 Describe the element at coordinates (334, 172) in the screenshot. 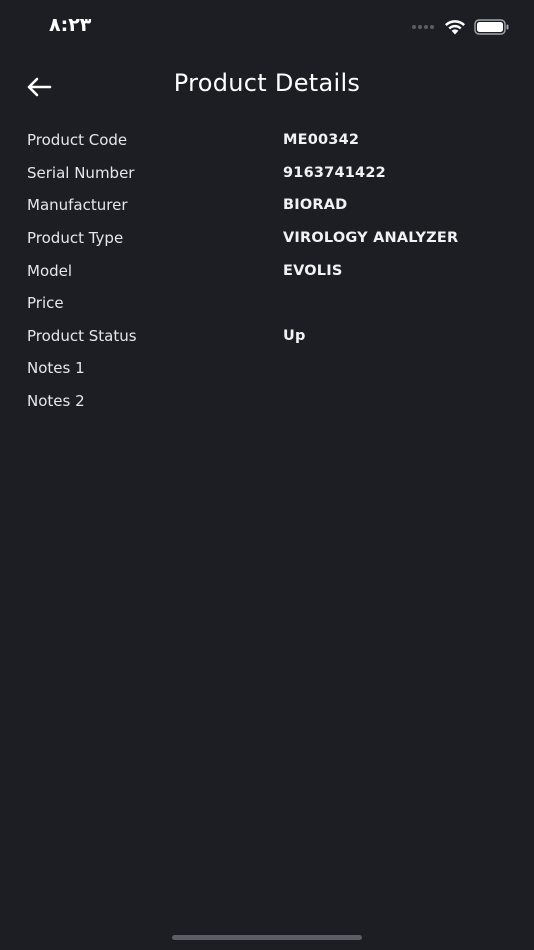

I see `detail-value: 9163741422` at that location.